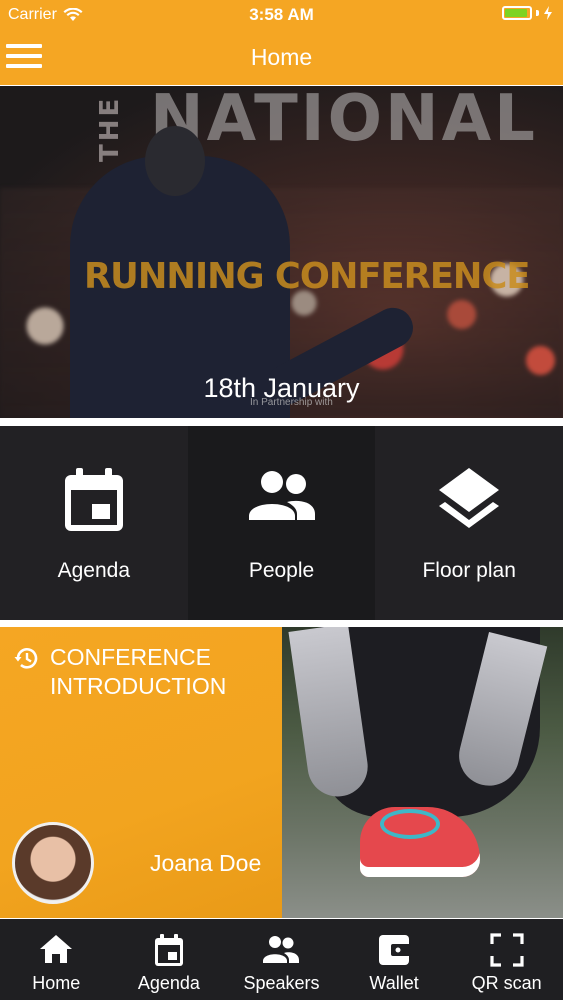  Describe the element at coordinates (410, 824) in the screenshot. I see `shoe-laces` at that location.